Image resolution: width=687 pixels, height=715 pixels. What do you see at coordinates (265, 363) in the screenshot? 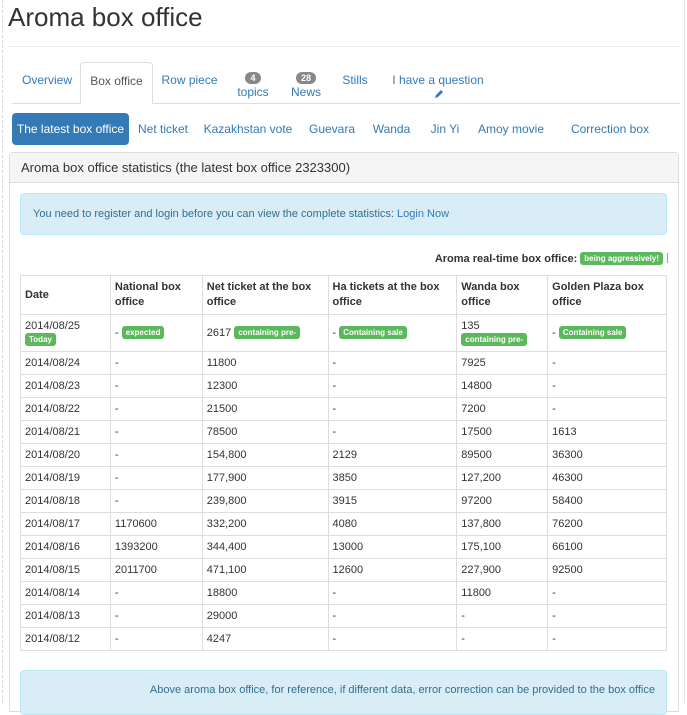
I see `cell-net-ticket: 11800` at bounding box center [265, 363].